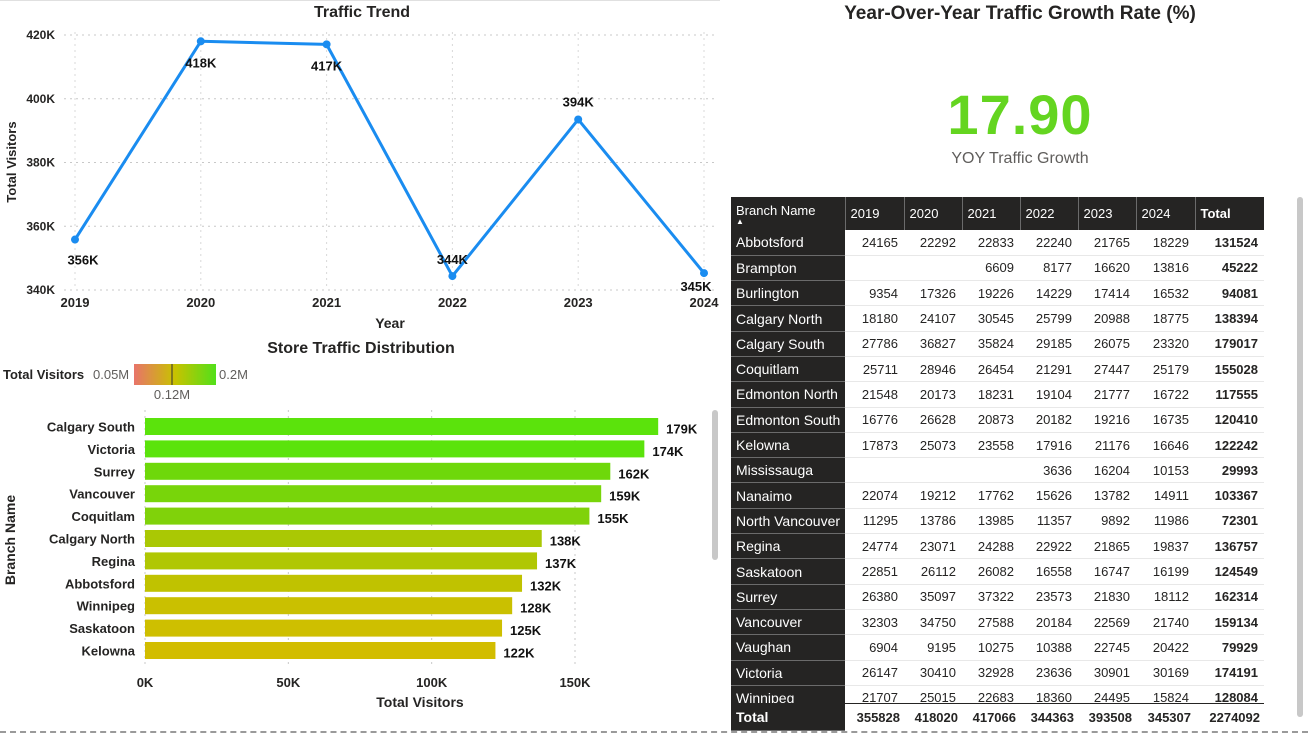 This screenshot has width=1308, height=736. I want to click on table-cell: 16747, so click(1107, 571).